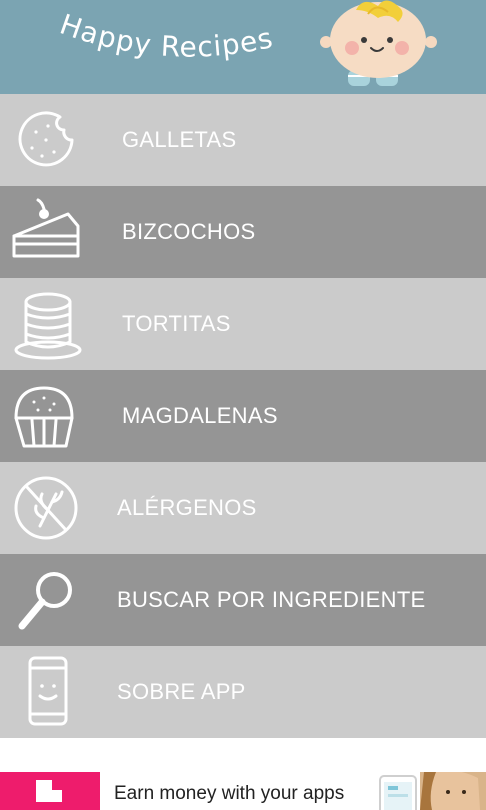 This screenshot has width=486, height=810. What do you see at coordinates (453, 791) in the screenshot?
I see `ad-person-image` at bounding box center [453, 791].